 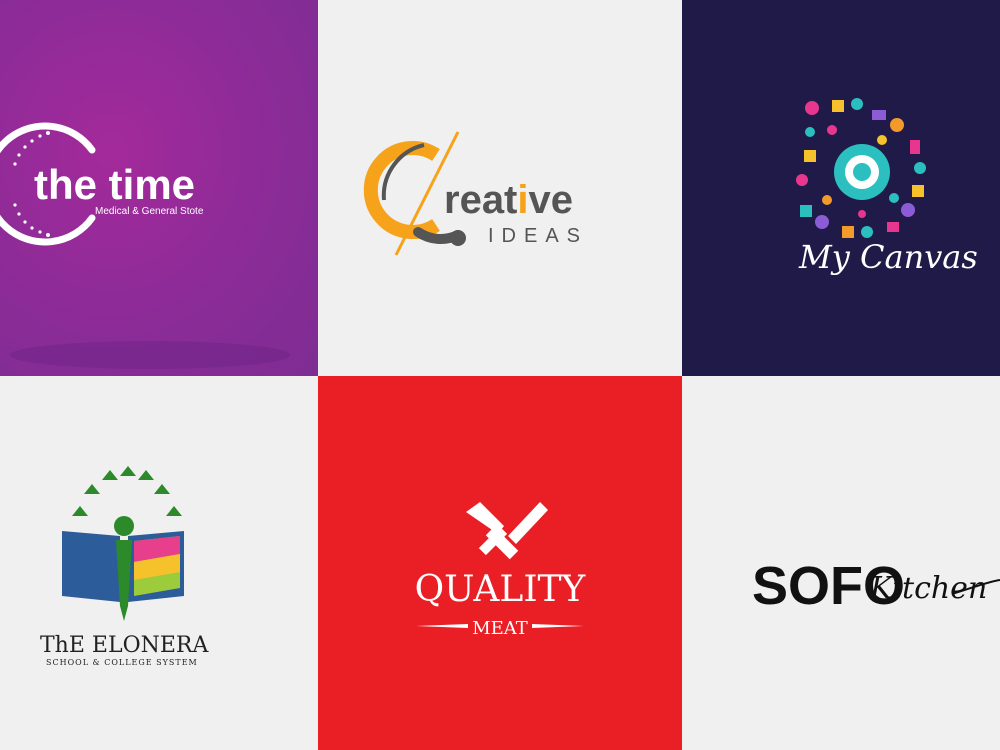 I want to click on elonera-subtitle: SCHOOL & COLLEGE SYSTEM, so click(x=122, y=662).